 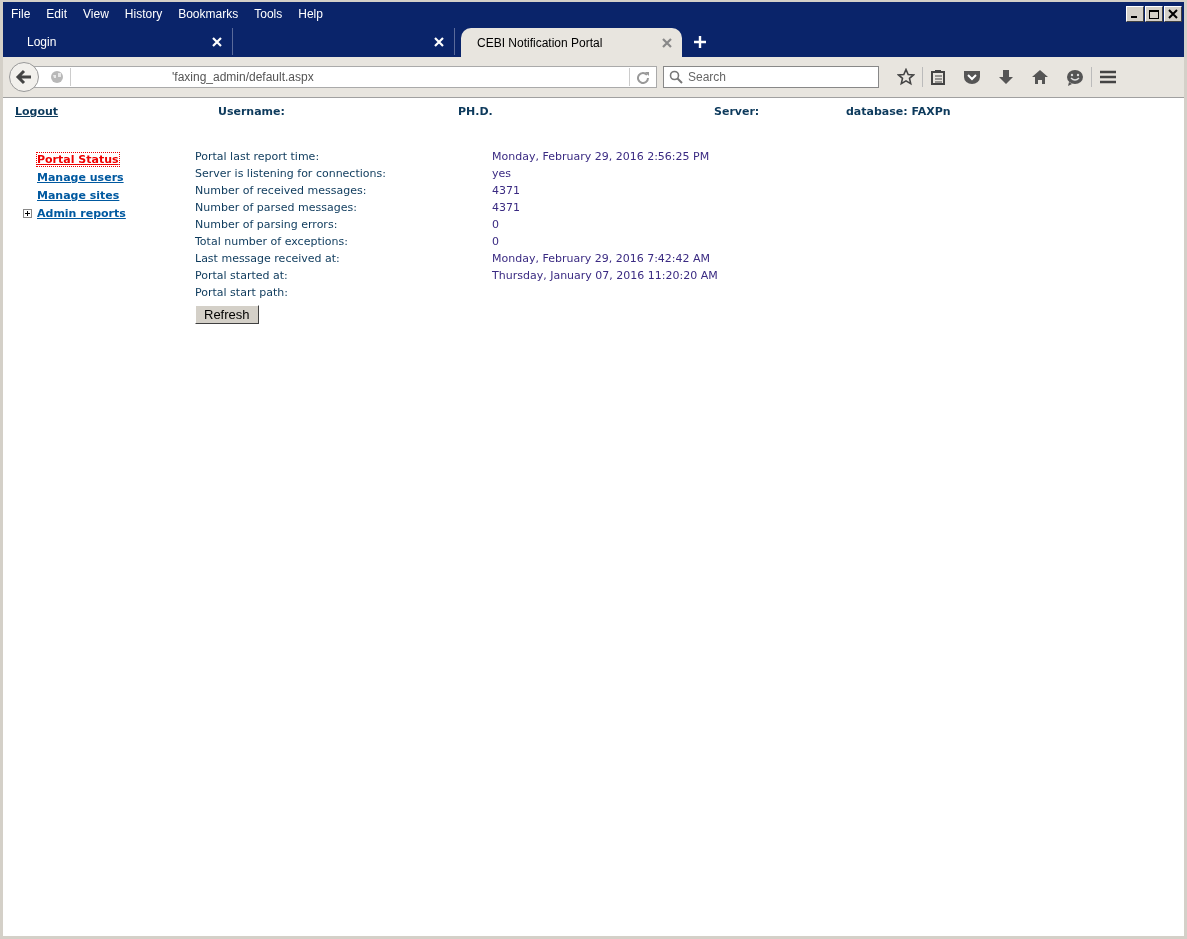 What do you see at coordinates (938, 77) in the screenshot?
I see `clipboard-icon` at bounding box center [938, 77].